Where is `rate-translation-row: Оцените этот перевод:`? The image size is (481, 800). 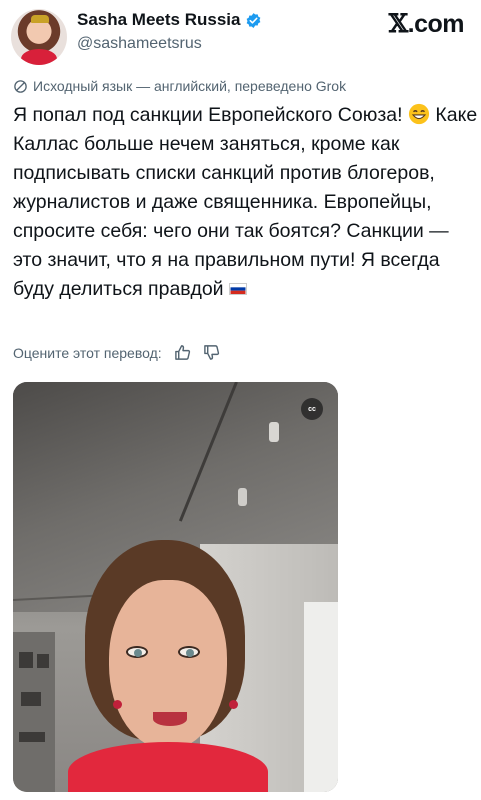 rate-translation-row: Оцените этот перевод: is located at coordinates (116, 352).